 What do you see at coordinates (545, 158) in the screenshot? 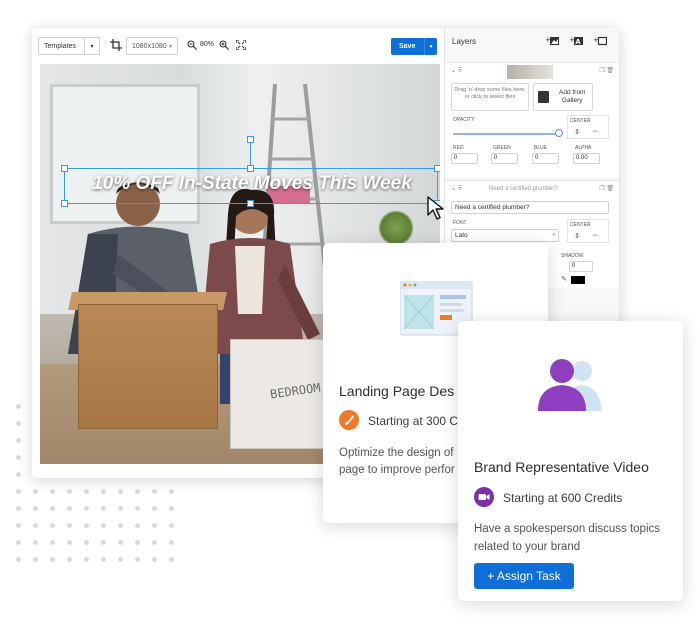
I see `blue-input: 0` at bounding box center [545, 158].